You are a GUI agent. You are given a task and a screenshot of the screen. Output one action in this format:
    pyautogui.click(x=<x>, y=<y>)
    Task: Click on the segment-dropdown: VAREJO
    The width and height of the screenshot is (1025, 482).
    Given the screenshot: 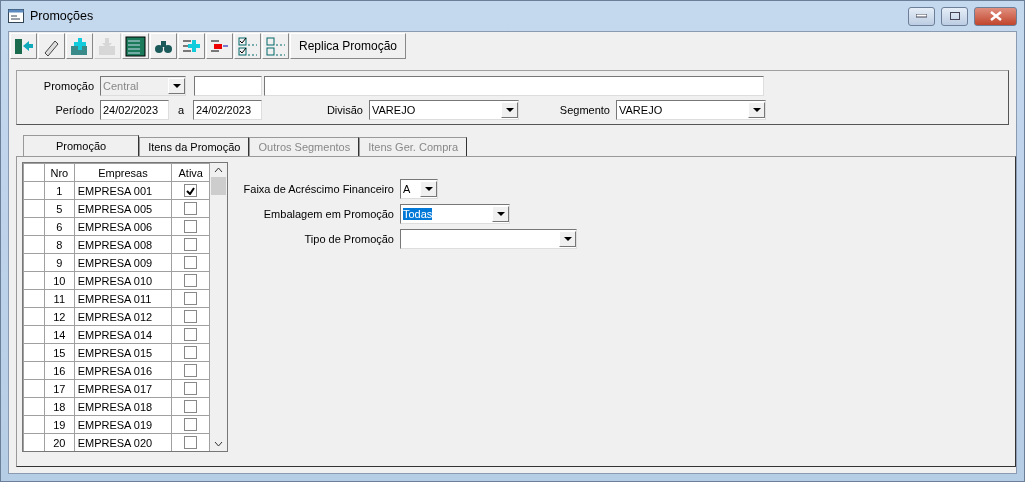 What is the action you would take?
    pyautogui.click(x=691, y=110)
    